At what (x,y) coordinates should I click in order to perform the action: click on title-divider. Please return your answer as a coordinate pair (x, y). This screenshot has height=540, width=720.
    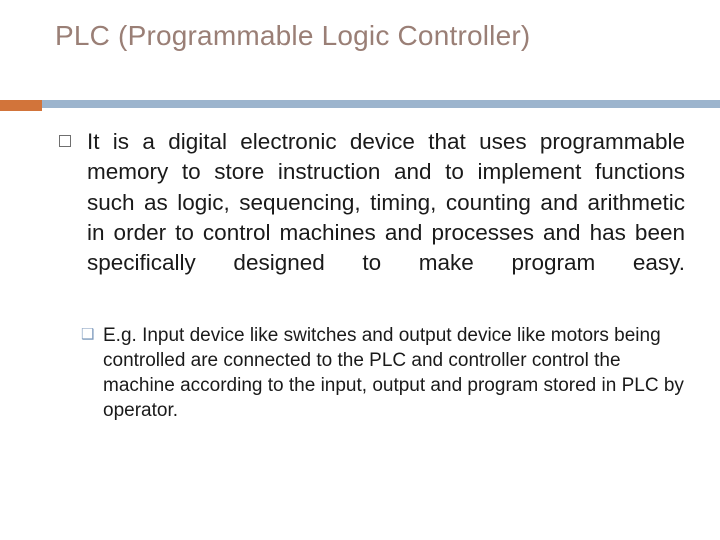
    Looking at the image, I should click on (360, 105).